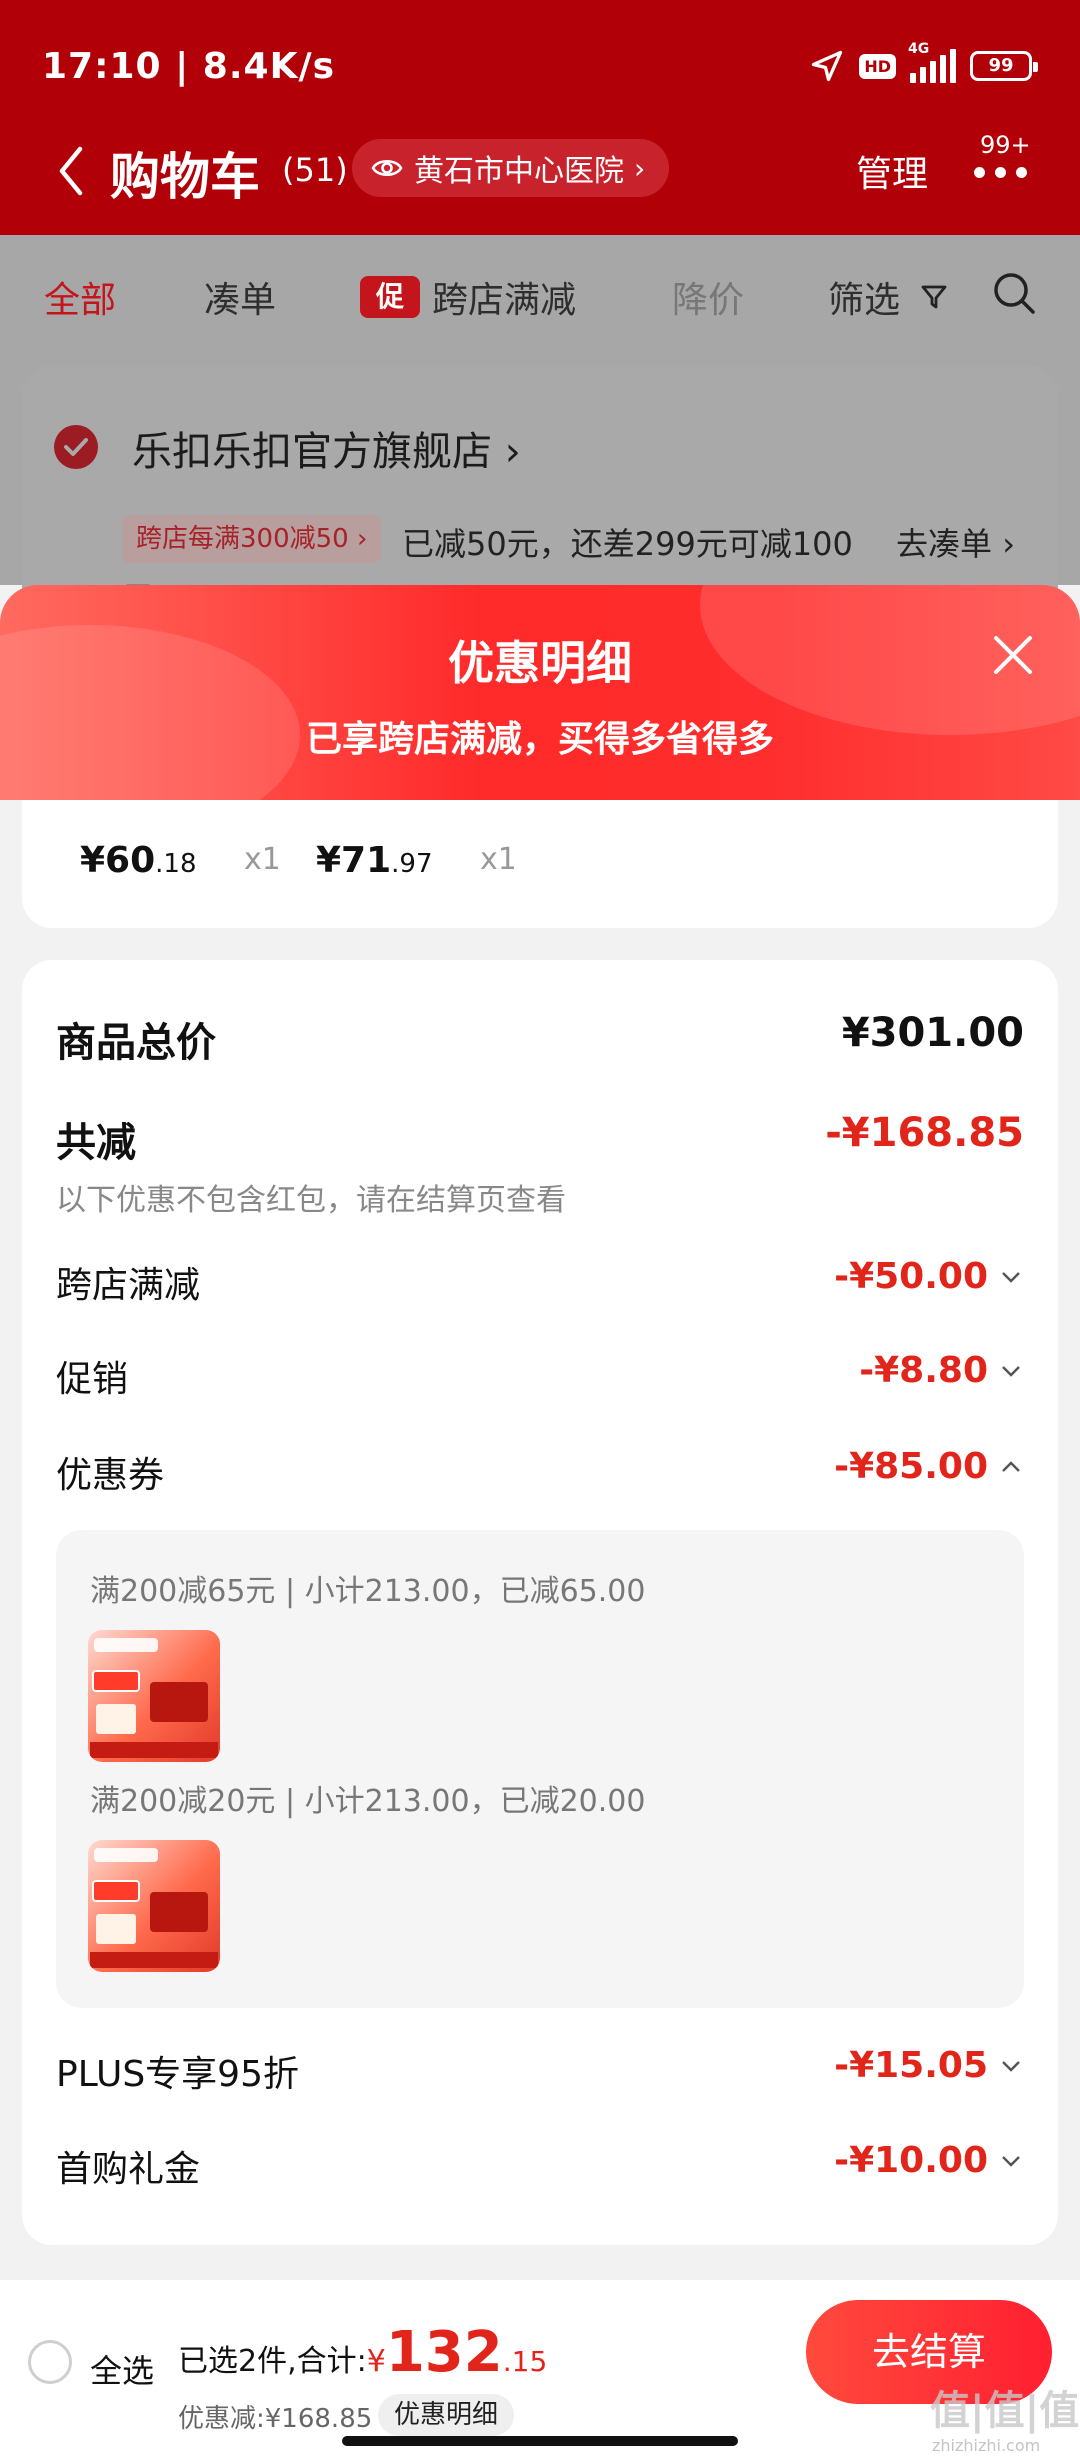 The image size is (1080, 2460). I want to click on check-icon, so click(76, 447).